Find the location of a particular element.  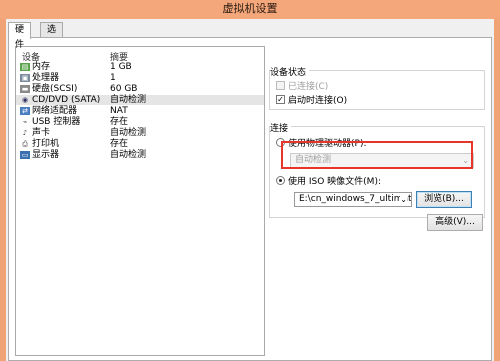

use-iso-image-radio: 使用 ISO 映像文件(M): is located at coordinates (328, 180).